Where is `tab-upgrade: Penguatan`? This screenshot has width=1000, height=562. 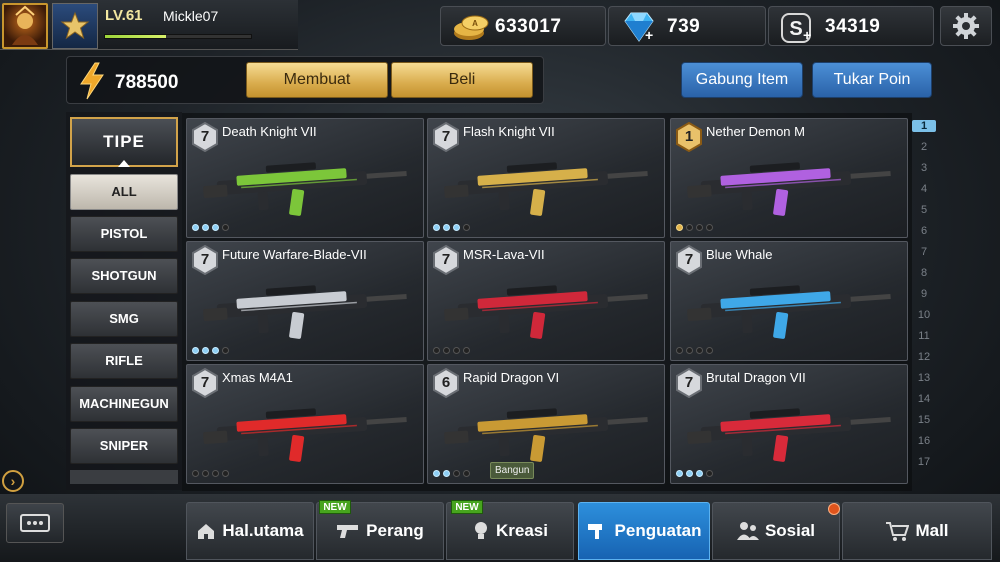 tab-upgrade: Penguatan is located at coordinates (644, 531).